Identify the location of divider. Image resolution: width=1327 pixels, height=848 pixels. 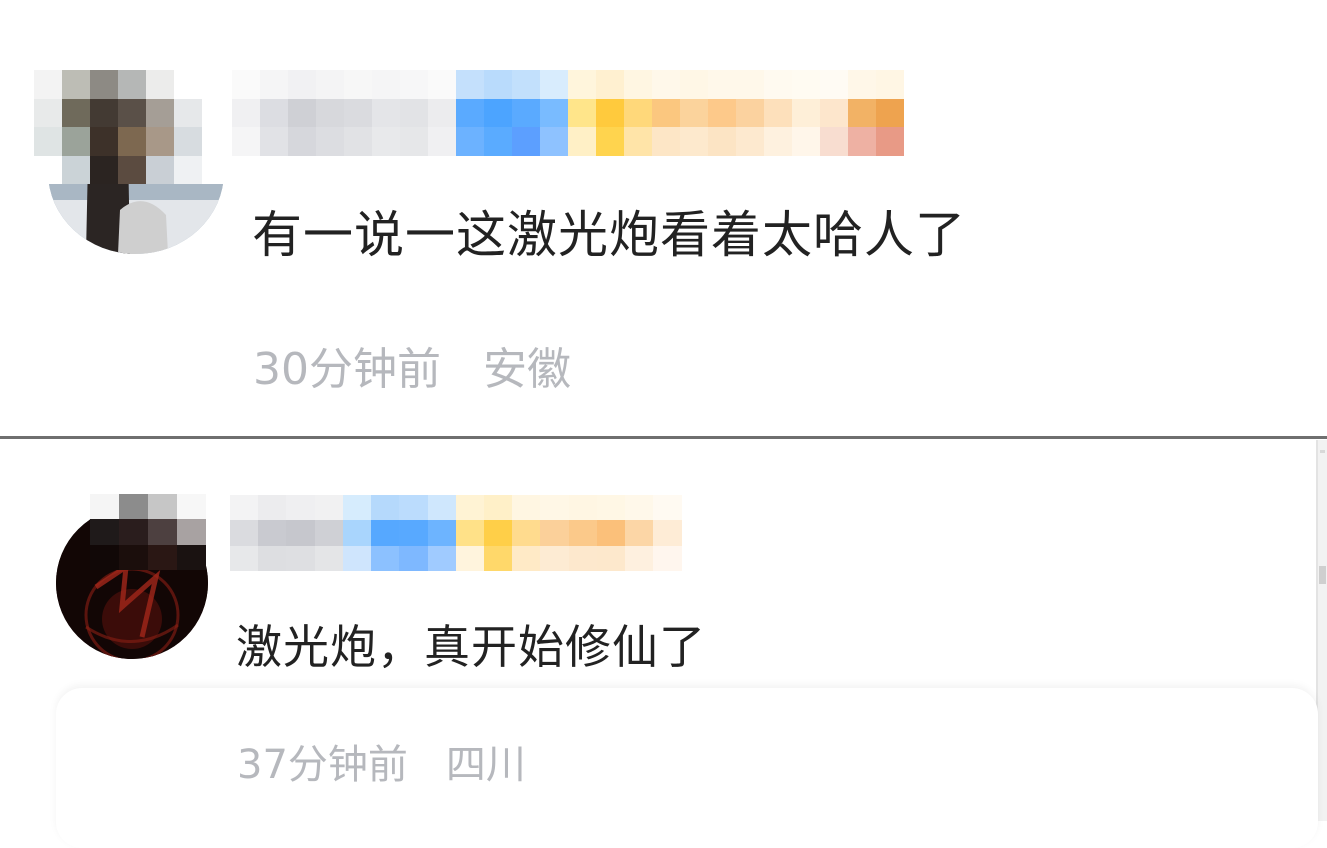
(663, 437).